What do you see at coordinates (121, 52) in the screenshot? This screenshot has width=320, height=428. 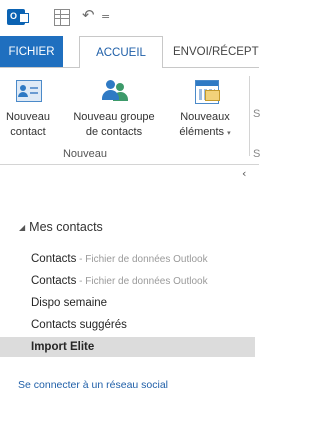 I see `tab-accueil: ACCUEIL` at bounding box center [121, 52].